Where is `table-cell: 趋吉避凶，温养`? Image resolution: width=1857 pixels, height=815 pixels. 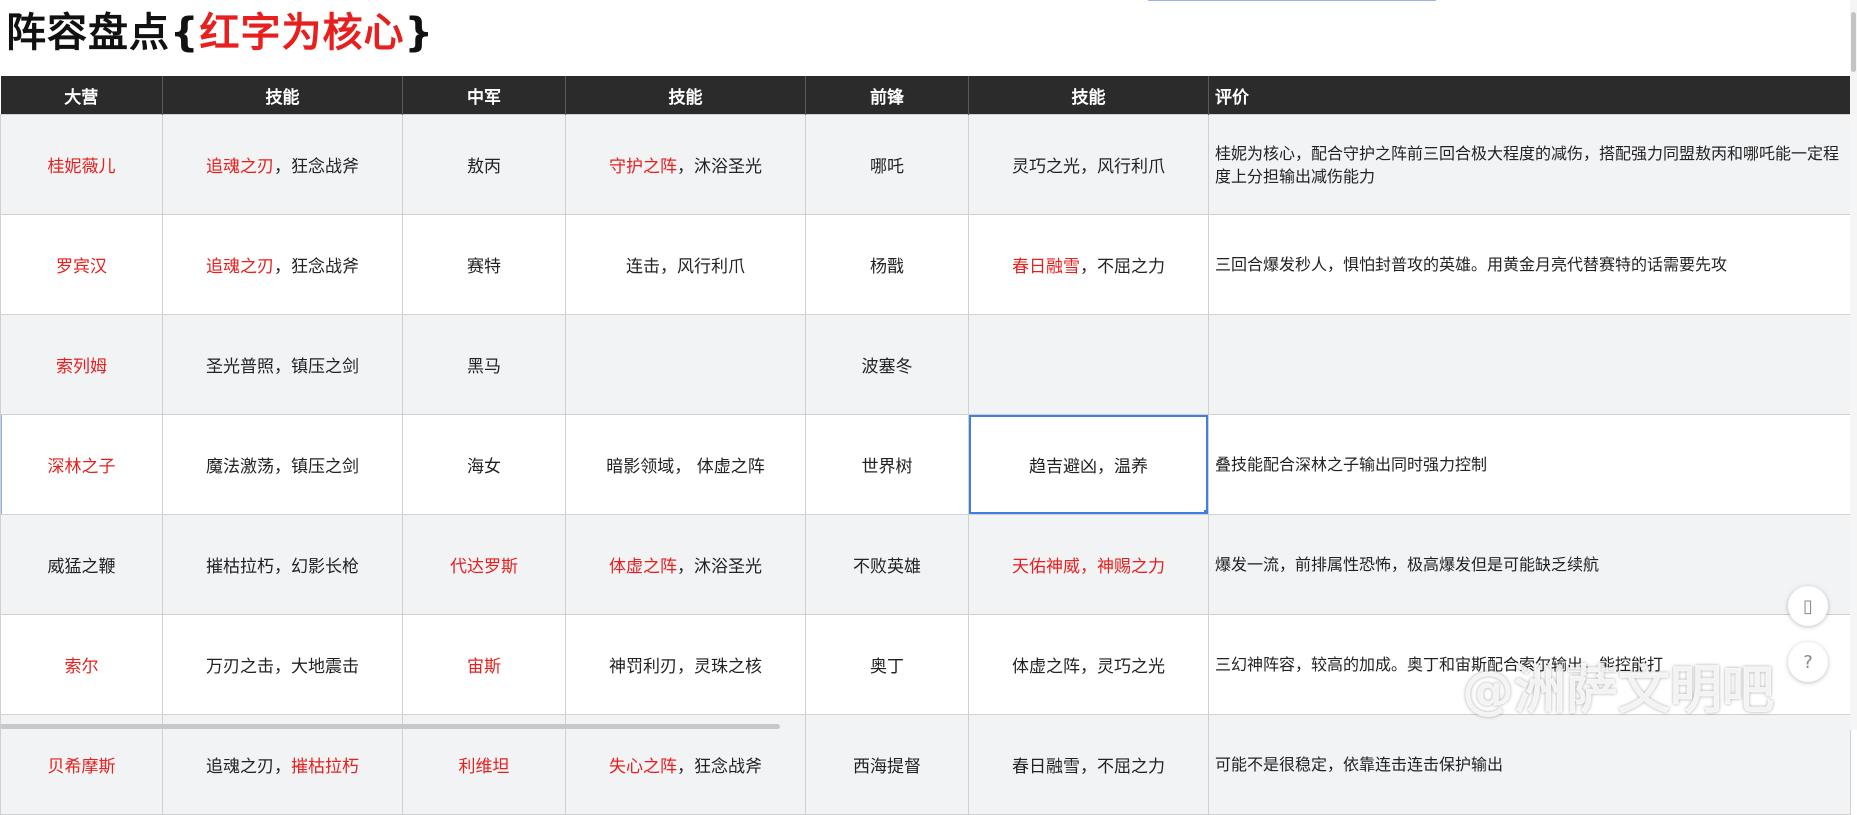
table-cell: 趋吉避凶，温养 is located at coordinates (1088, 464).